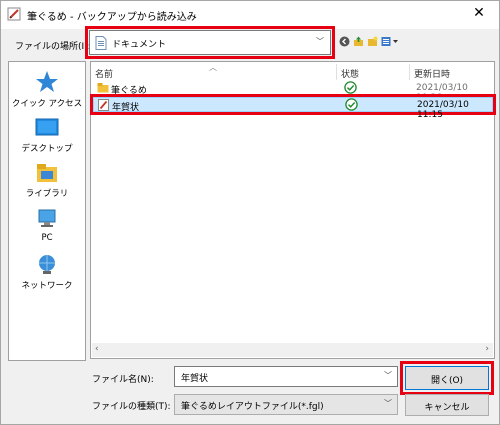 This screenshot has height=425, width=500. Describe the element at coordinates (195, 379) in the screenshot. I see `filename-value: 年賀状` at that location.